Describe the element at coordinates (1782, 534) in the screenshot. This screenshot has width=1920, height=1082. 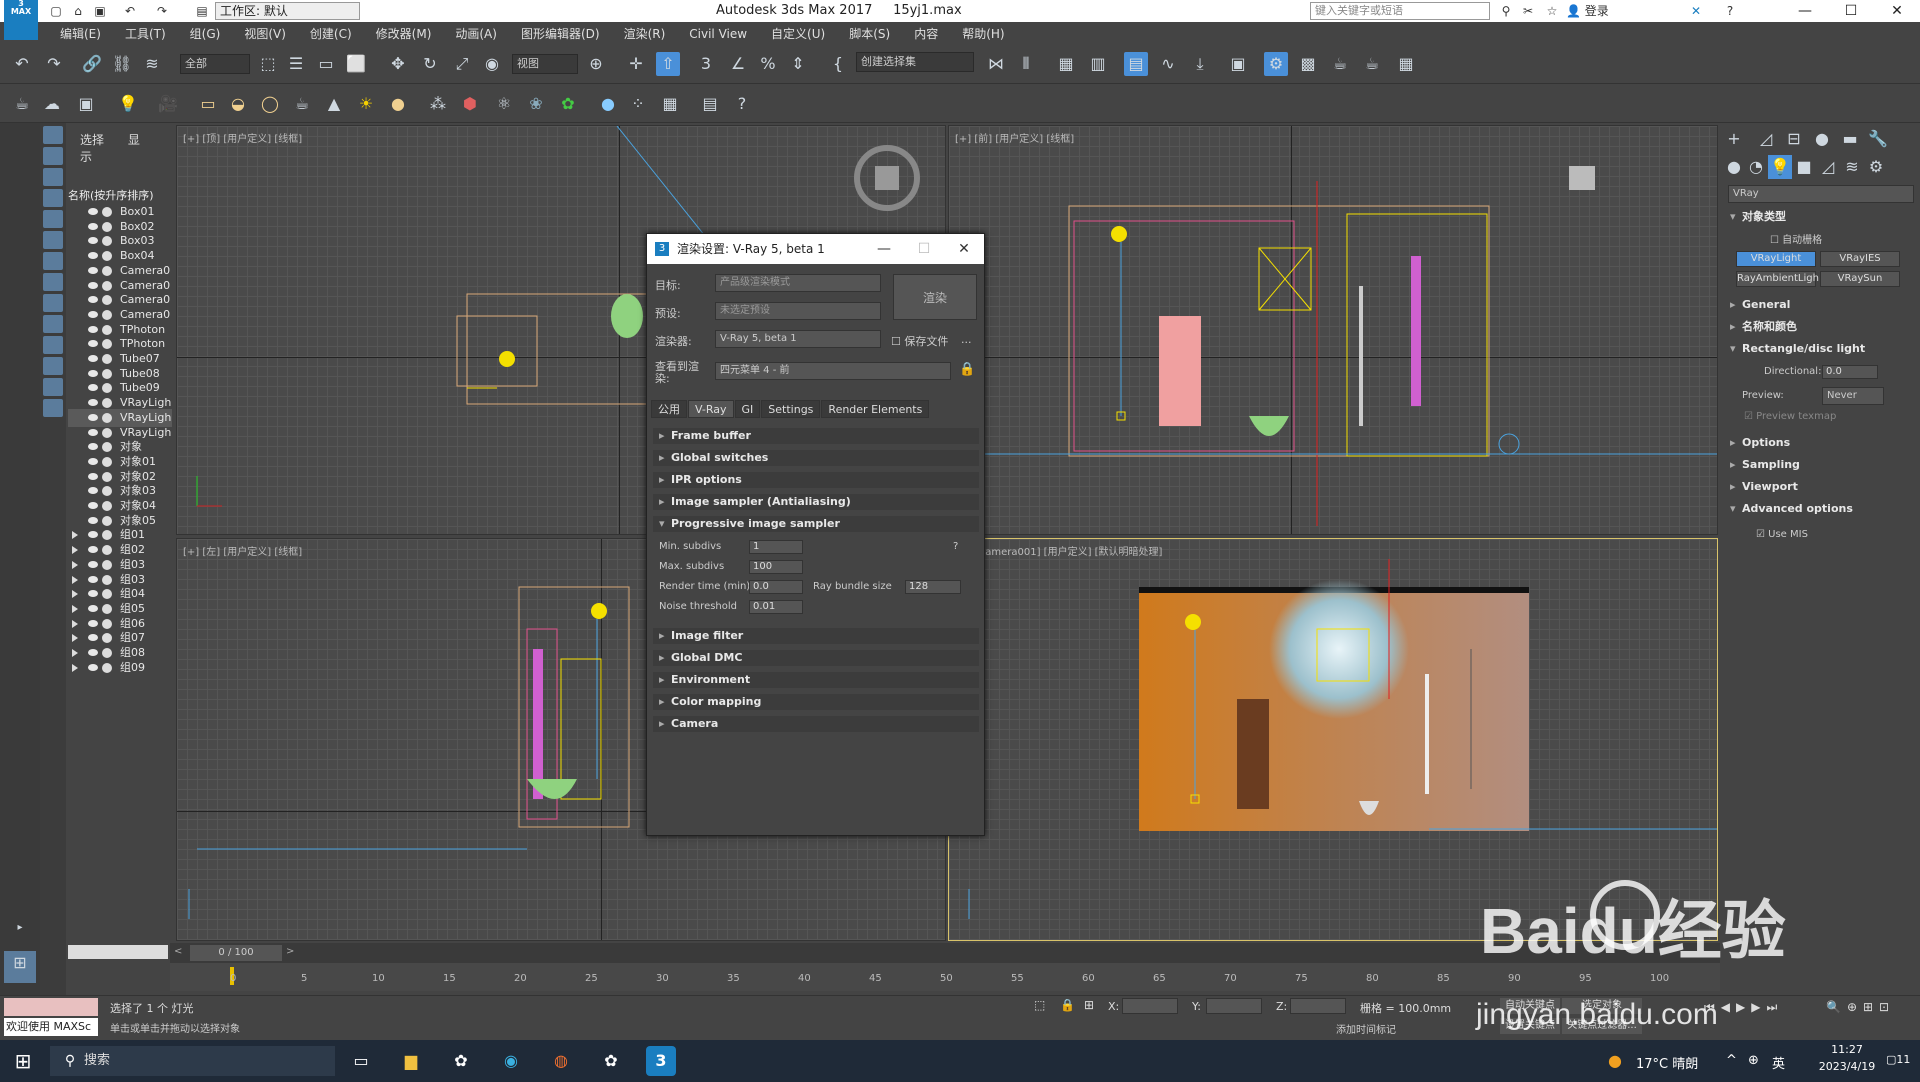
I see `use-mis-checkbox: ☑ Use MIS` at that location.